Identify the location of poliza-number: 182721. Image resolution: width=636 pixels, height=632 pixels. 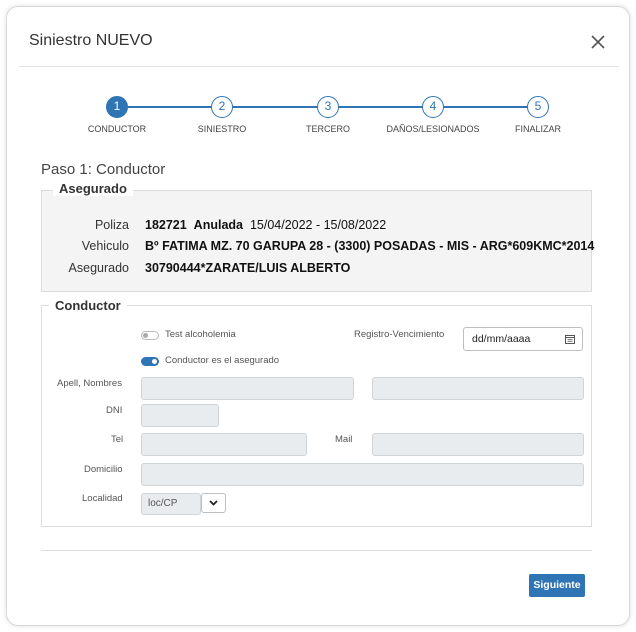
(166, 225).